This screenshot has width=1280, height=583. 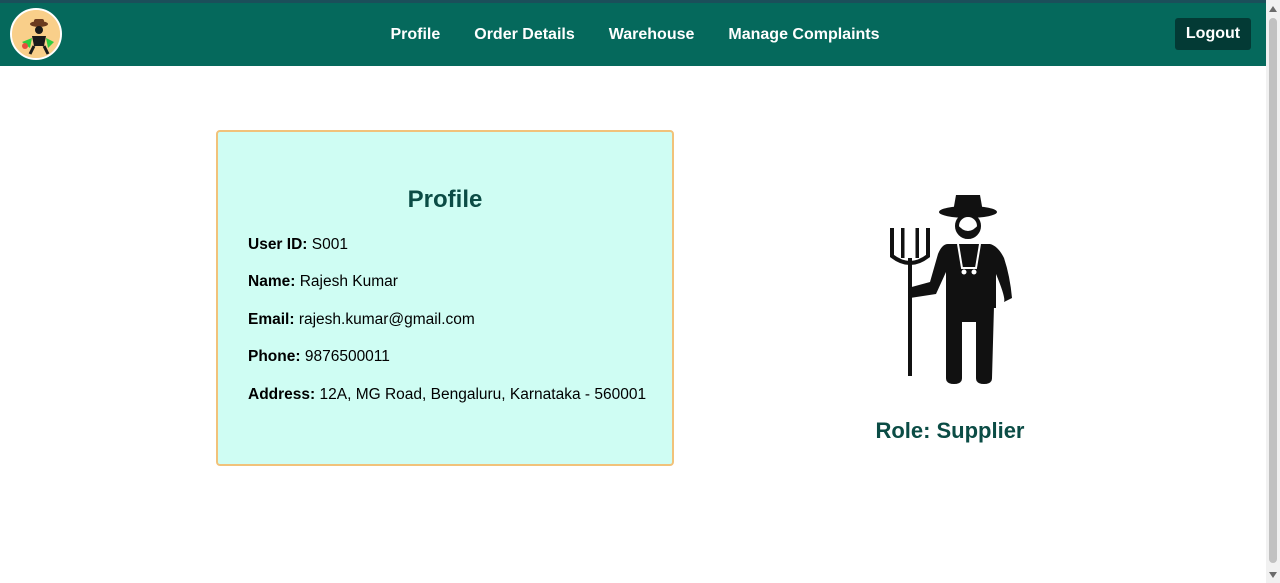 I want to click on logout-button: Logout, so click(x=1213, y=34).